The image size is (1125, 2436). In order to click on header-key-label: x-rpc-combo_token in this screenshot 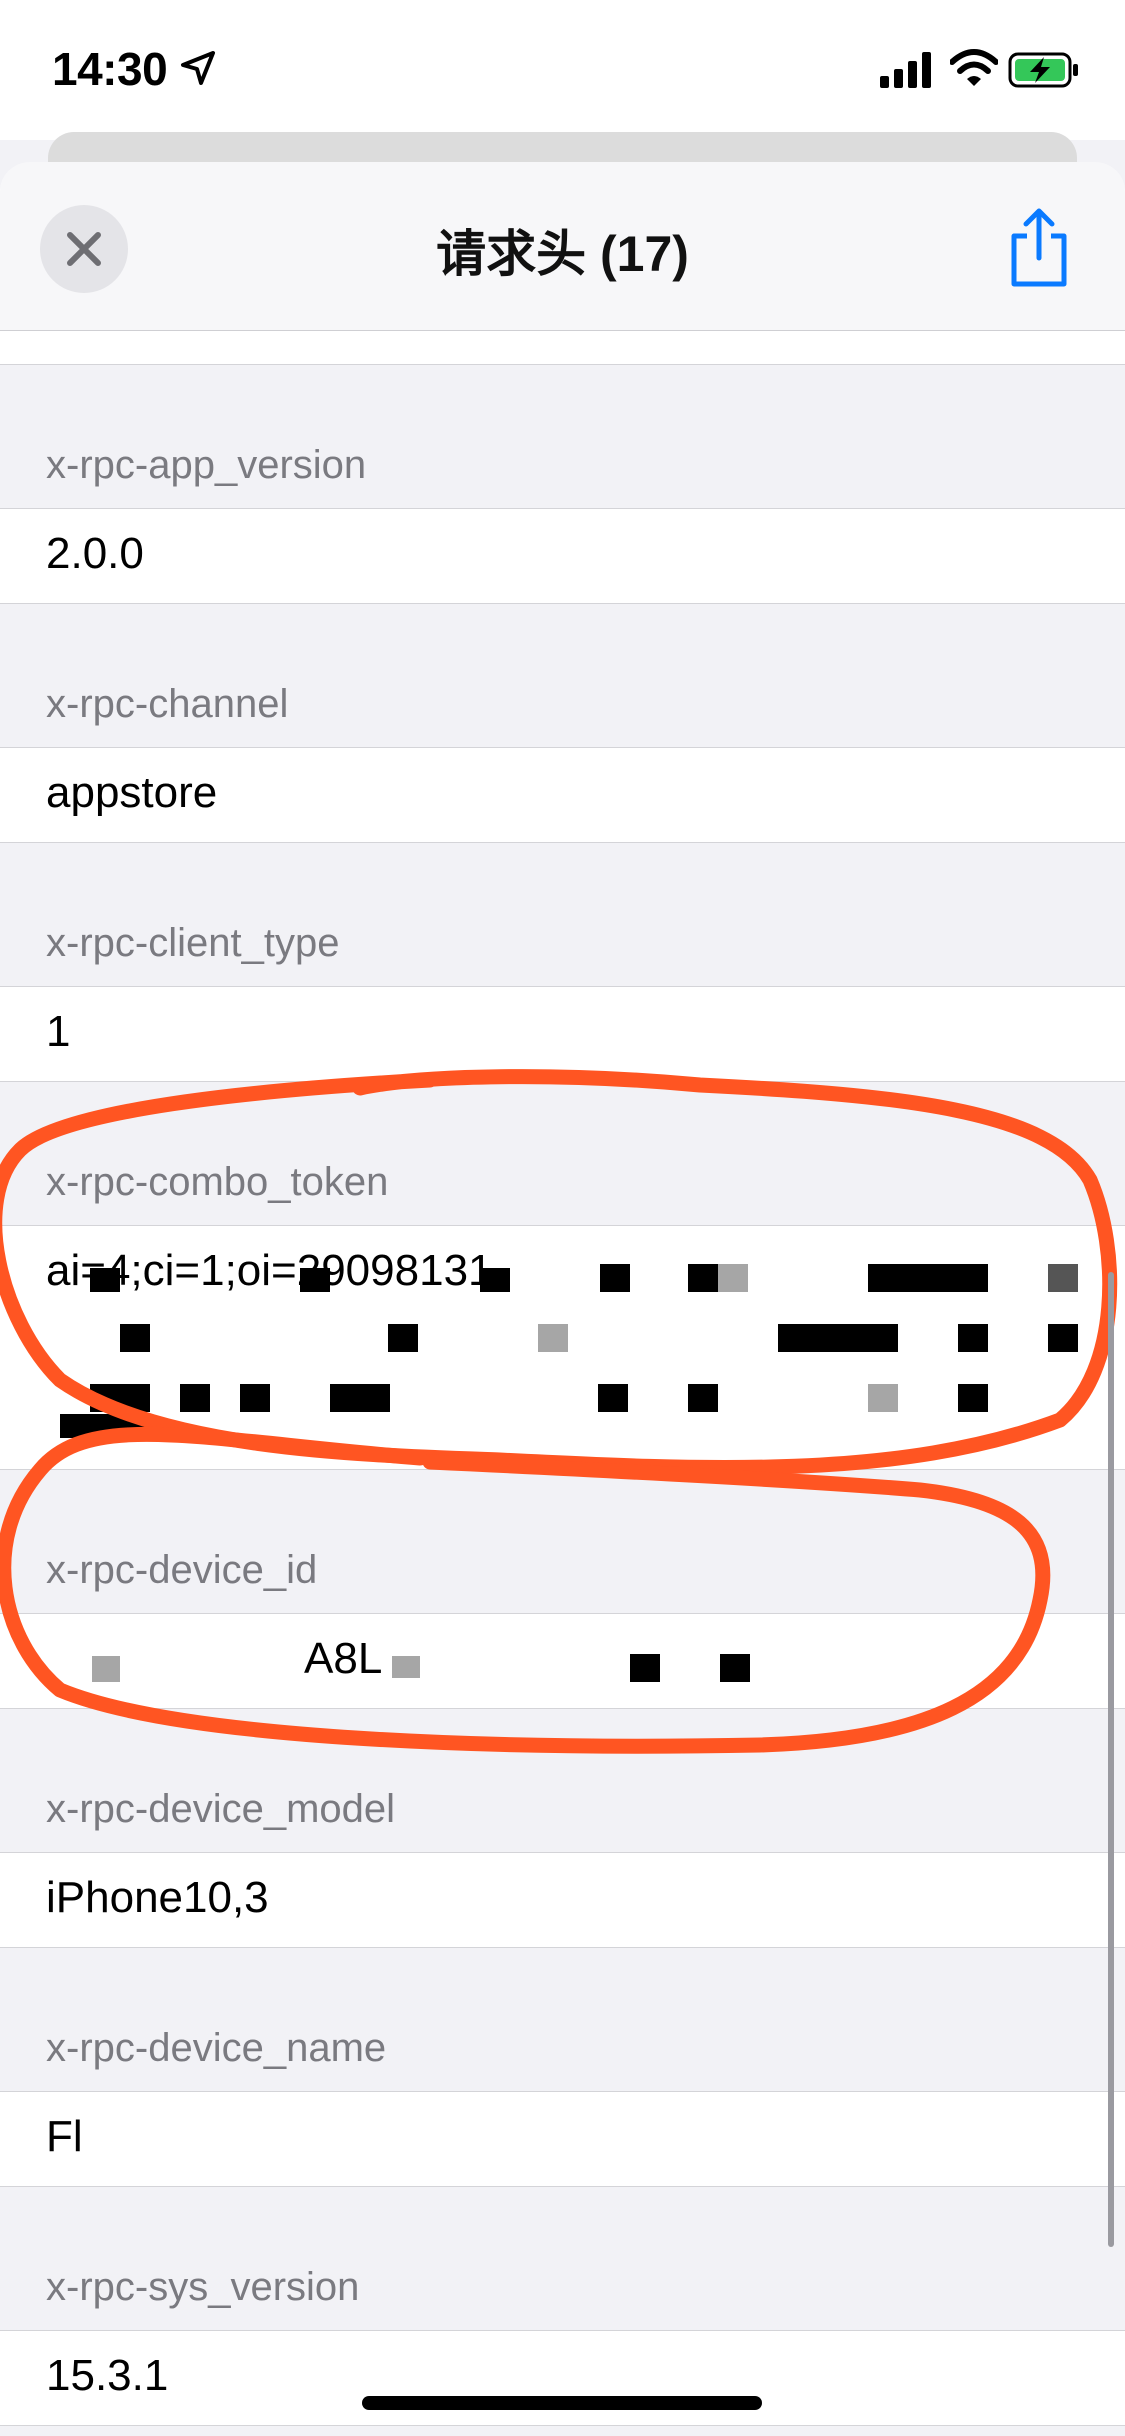, I will do `click(217, 1182)`.